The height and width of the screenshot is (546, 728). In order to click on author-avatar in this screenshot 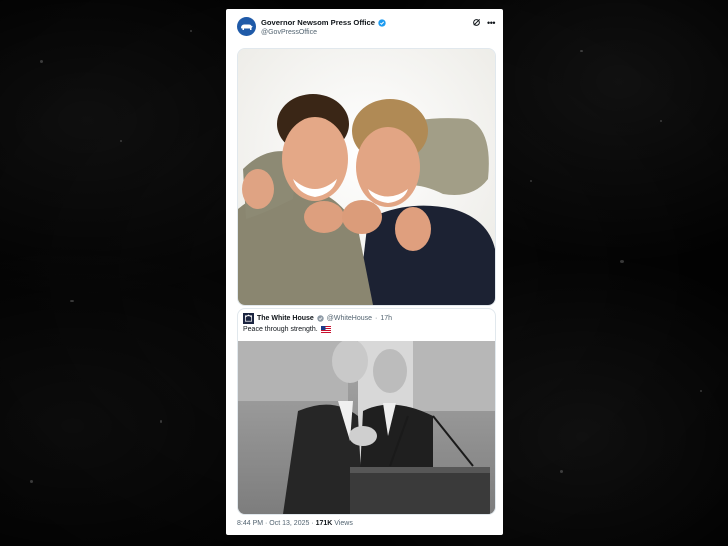, I will do `click(246, 26)`.